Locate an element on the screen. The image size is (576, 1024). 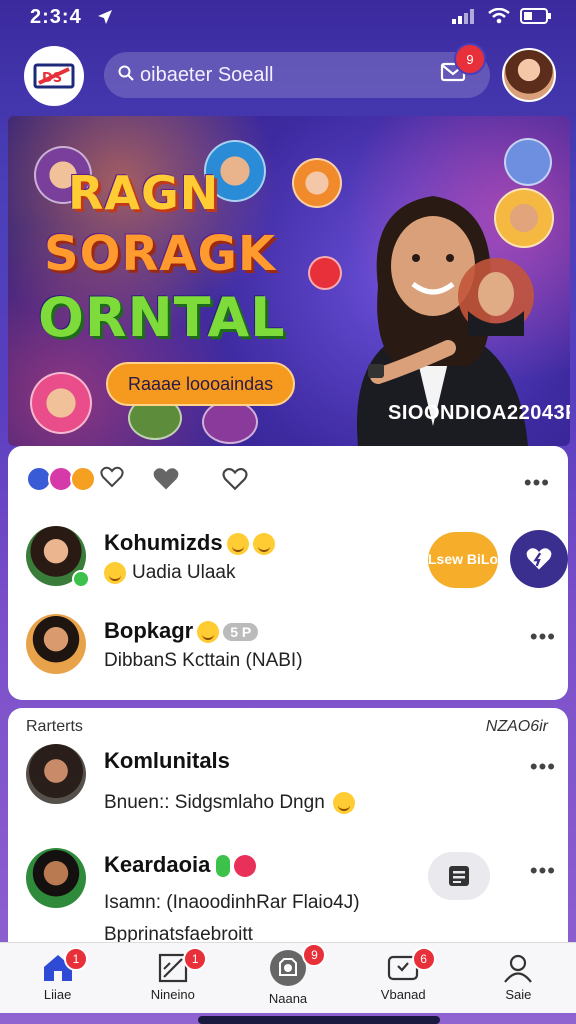
heart-action-button is located at coordinates (539, 559).